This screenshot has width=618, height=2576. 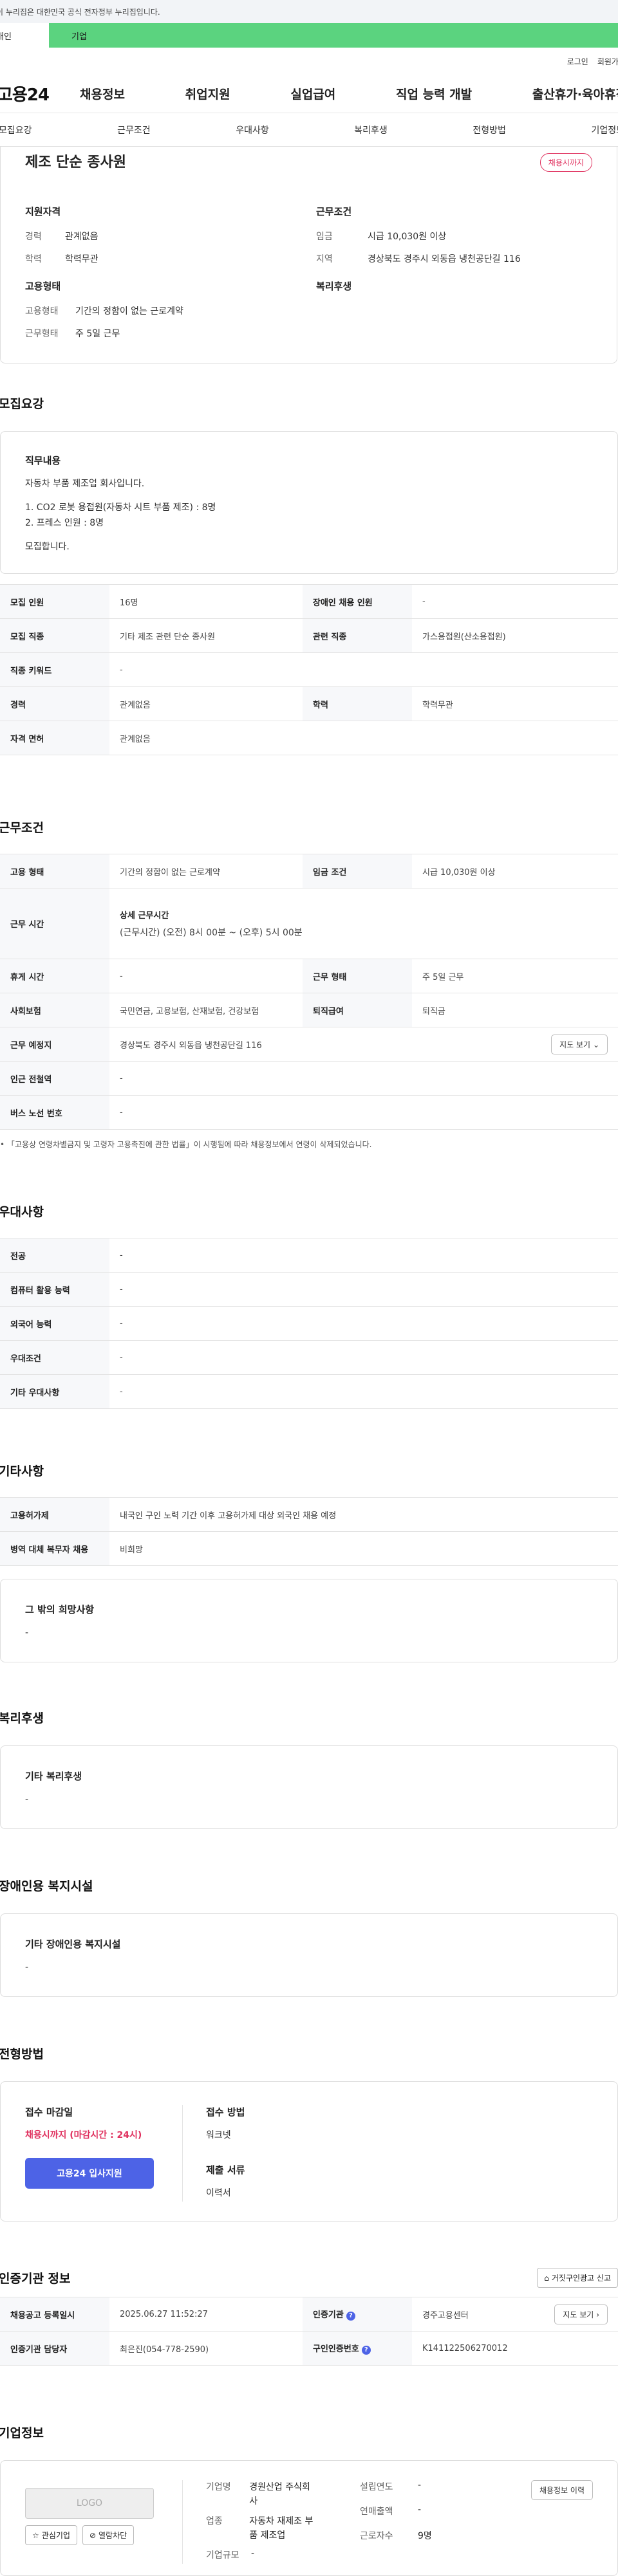 I want to click on company-value: -, so click(x=253, y=2553).